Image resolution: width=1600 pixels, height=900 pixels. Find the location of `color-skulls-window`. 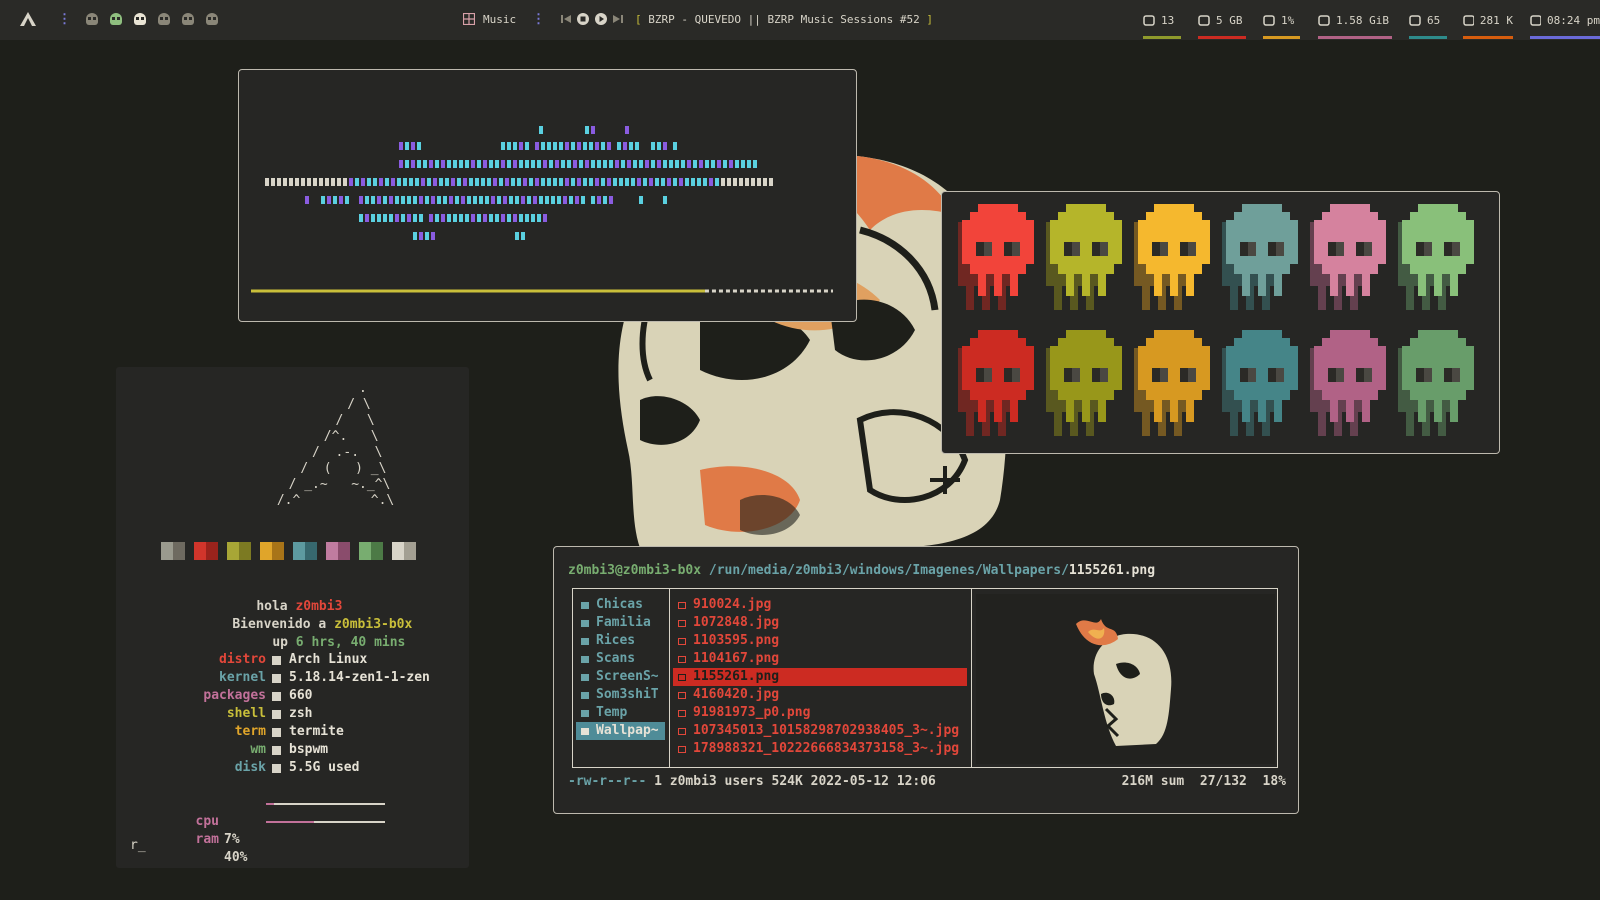

color-skulls-window is located at coordinates (1220, 322).